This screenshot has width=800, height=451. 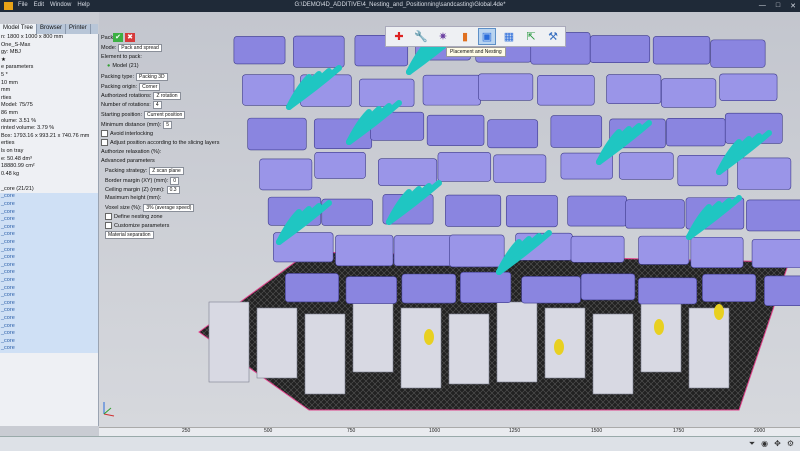 What do you see at coordinates (659, 327) in the screenshot?
I see `accent-part` at bounding box center [659, 327].